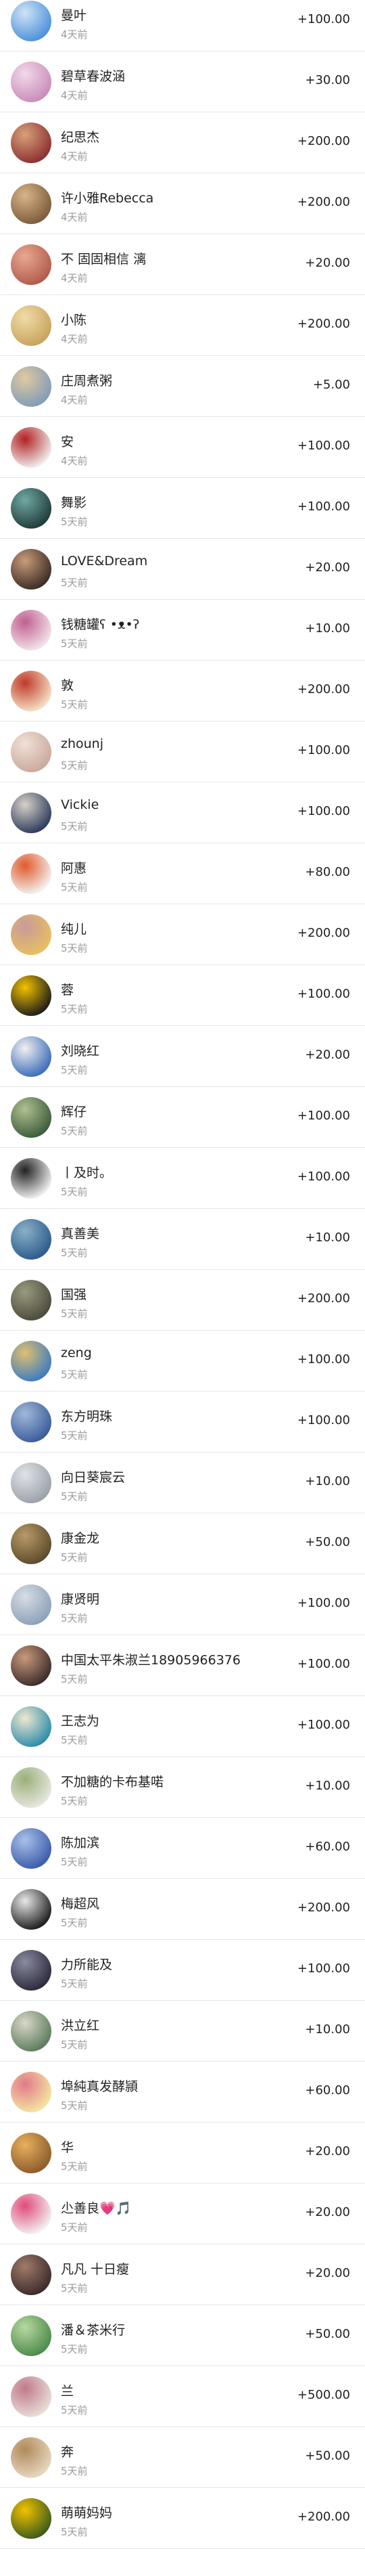 This screenshot has height=2576, width=365. I want to click on reward-row: 萌萌妈妈 5天前 +200.00, so click(182, 2518).